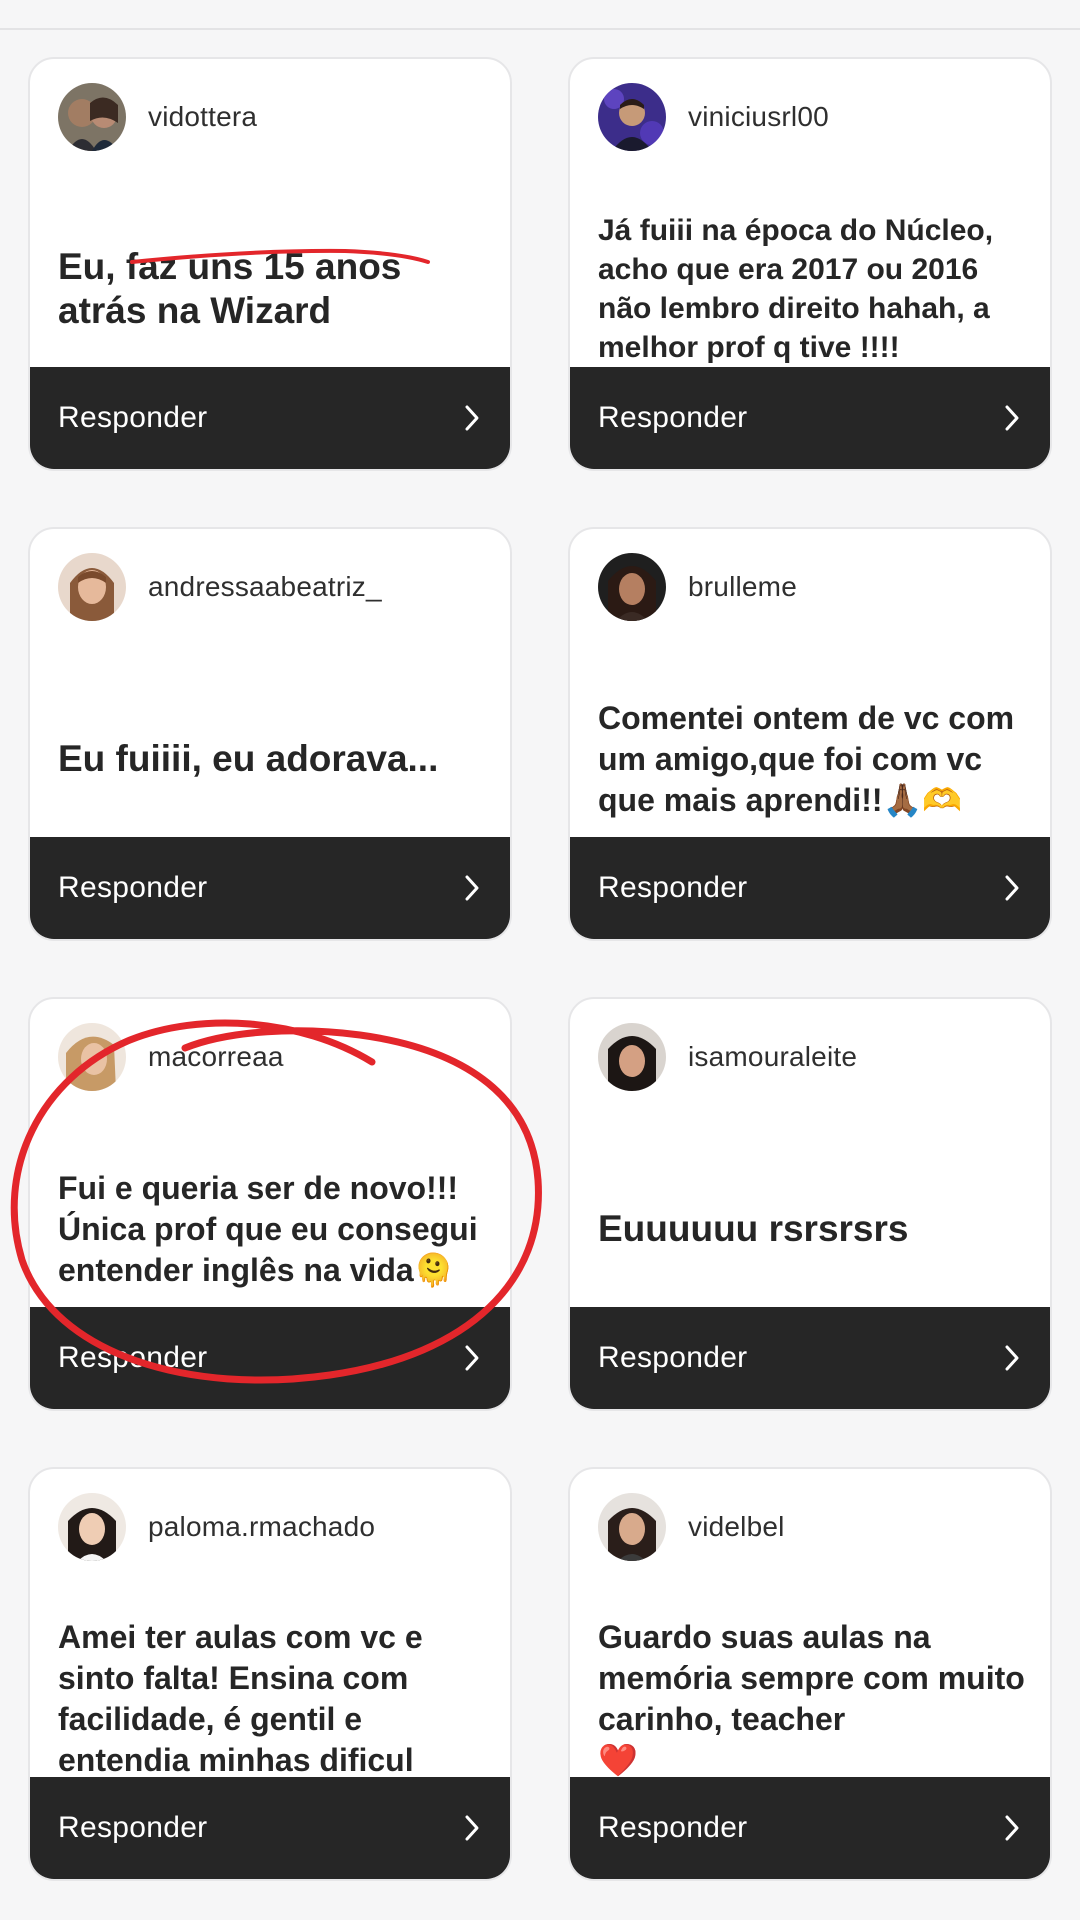 The width and height of the screenshot is (1080, 1920). What do you see at coordinates (922, 799) in the screenshot?
I see `emoji: 🙏🏾🫶` at bounding box center [922, 799].